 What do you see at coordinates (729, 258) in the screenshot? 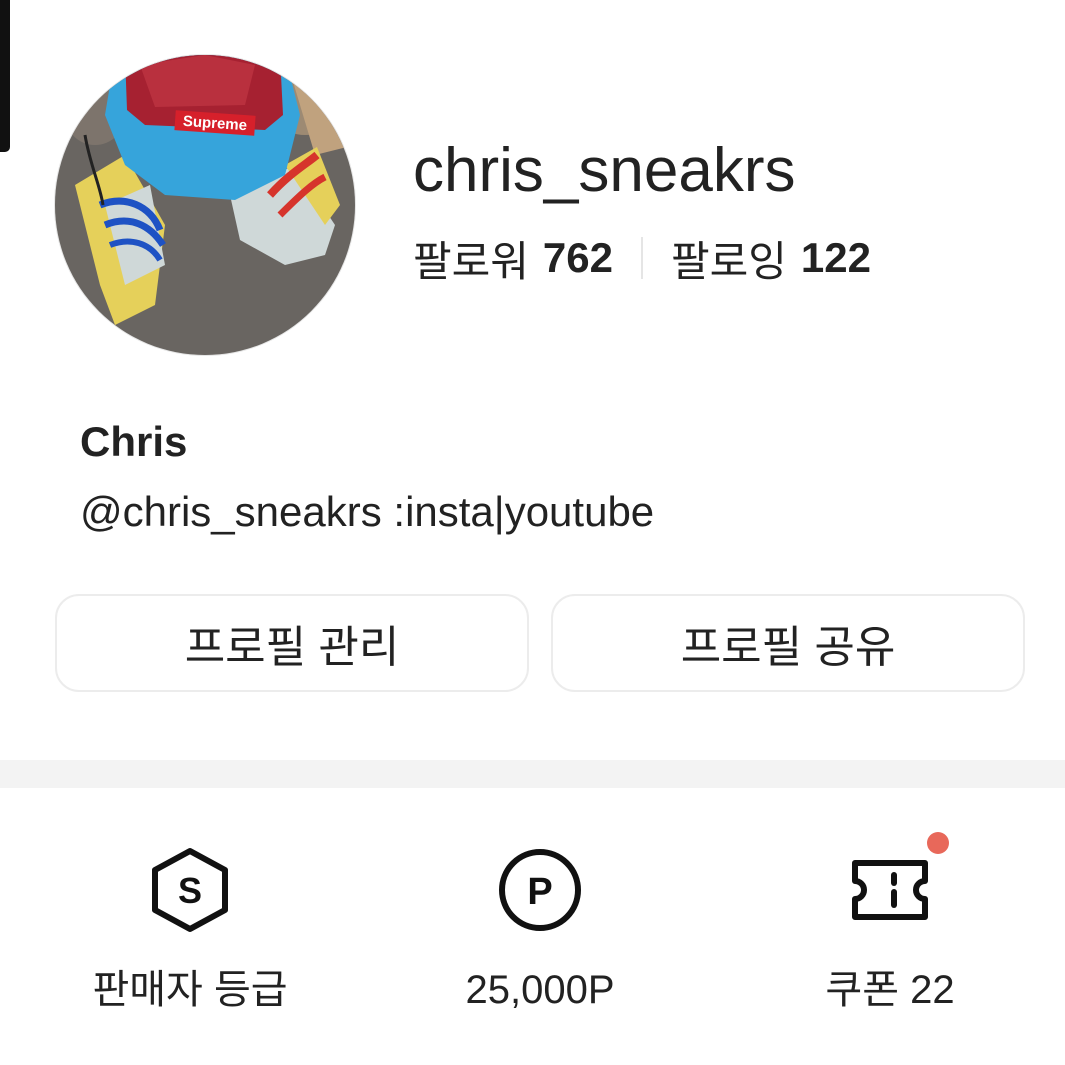
I see `following-label: 팔로잉` at bounding box center [729, 258].